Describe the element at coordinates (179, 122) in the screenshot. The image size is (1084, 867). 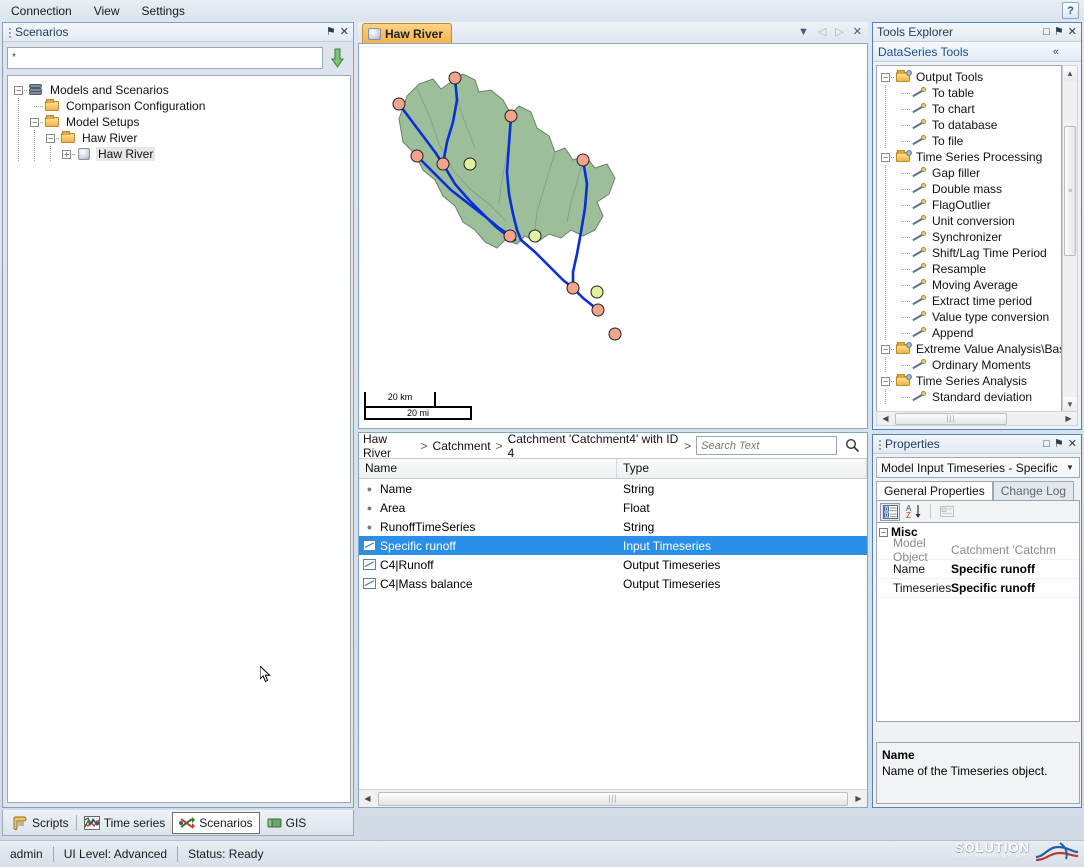
I see `scenarios-tree-node: − Model Setups` at that location.